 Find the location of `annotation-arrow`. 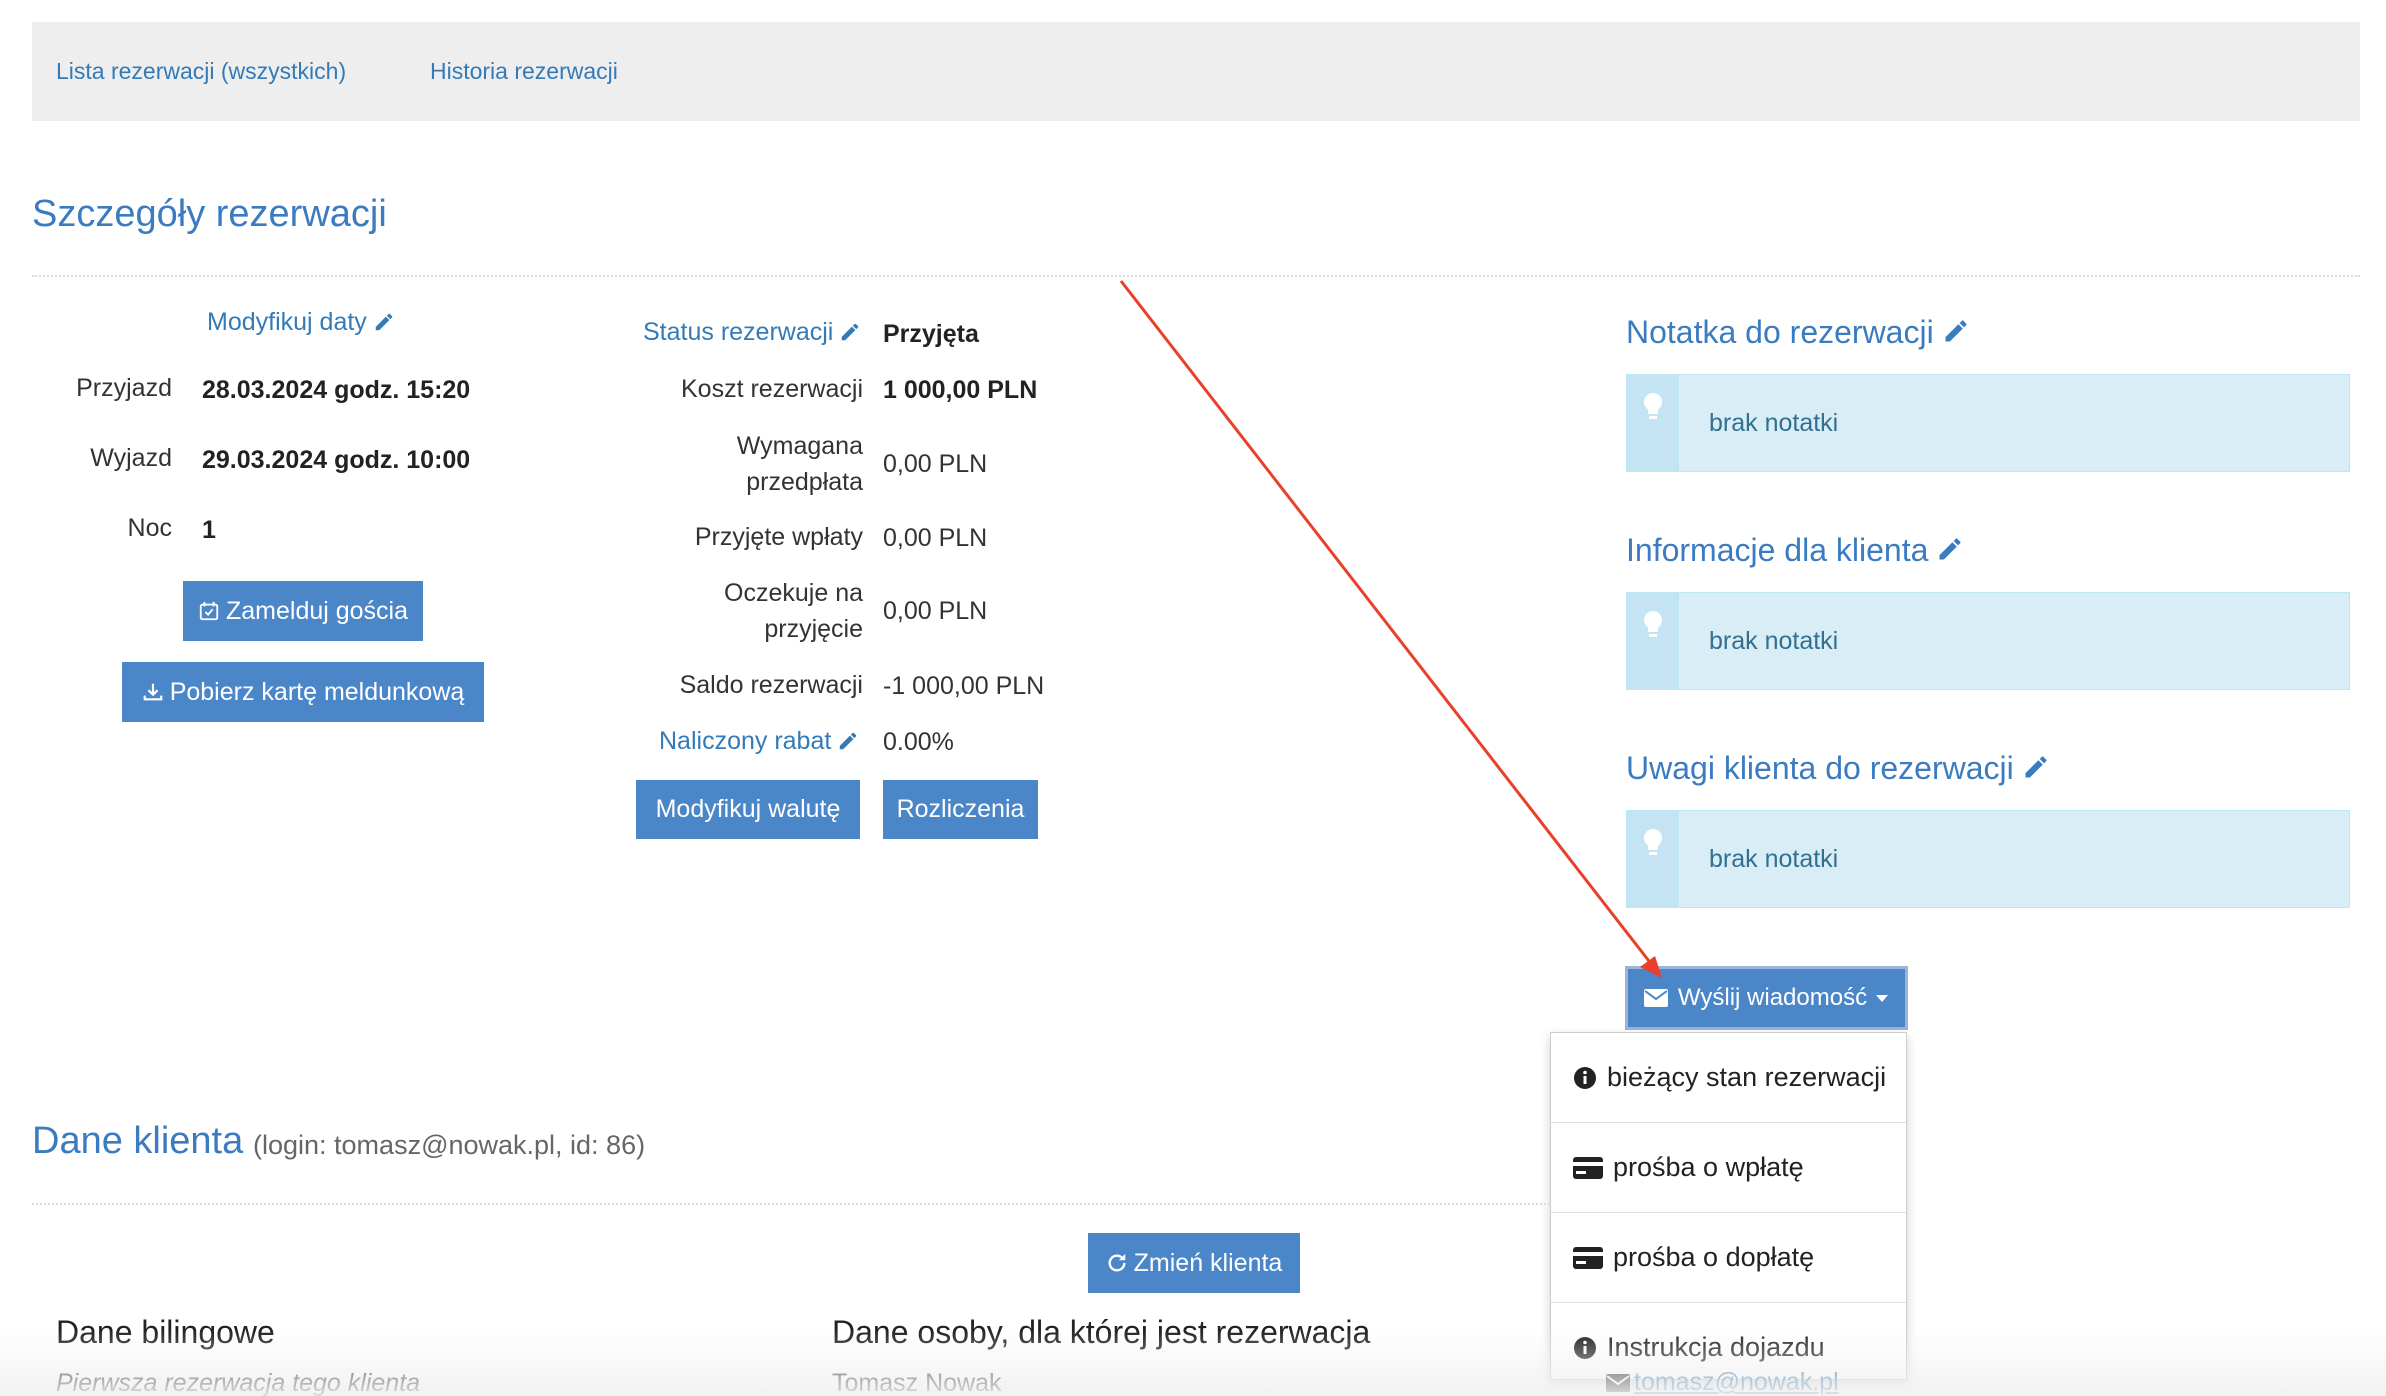

annotation-arrow is located at coordinates (1390, 629).